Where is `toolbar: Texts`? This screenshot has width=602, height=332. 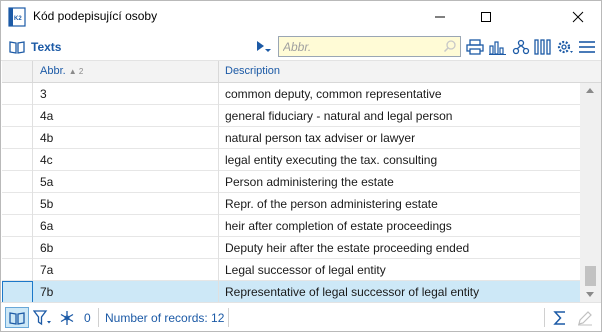
toolbar: Texts is located at coordinates (301, 46).